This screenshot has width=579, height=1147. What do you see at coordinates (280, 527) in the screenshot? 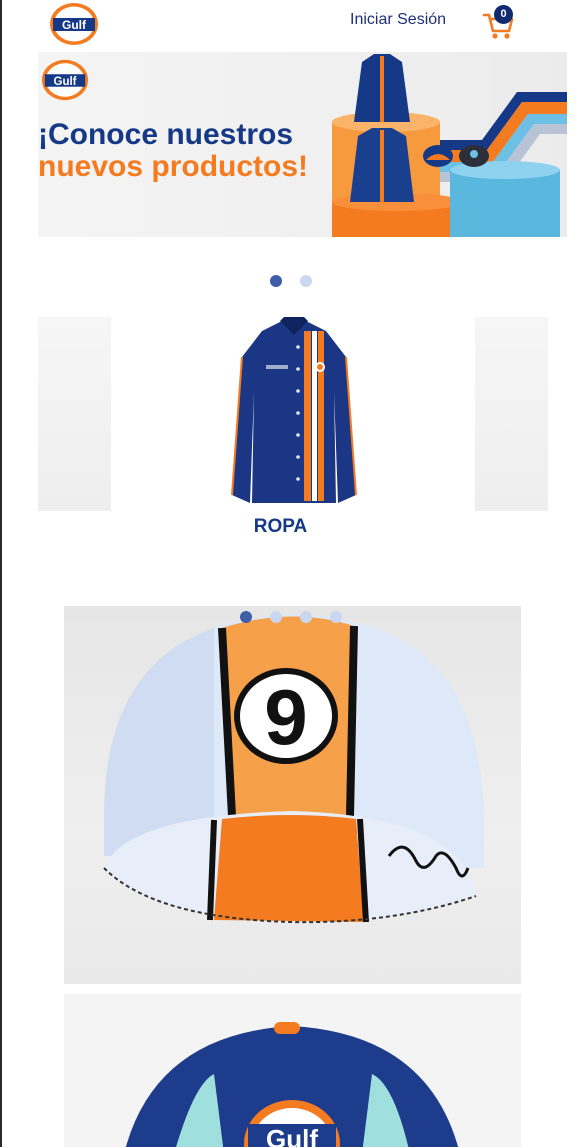
I see `category-label: ROPA` at bounding box center [280, 527].